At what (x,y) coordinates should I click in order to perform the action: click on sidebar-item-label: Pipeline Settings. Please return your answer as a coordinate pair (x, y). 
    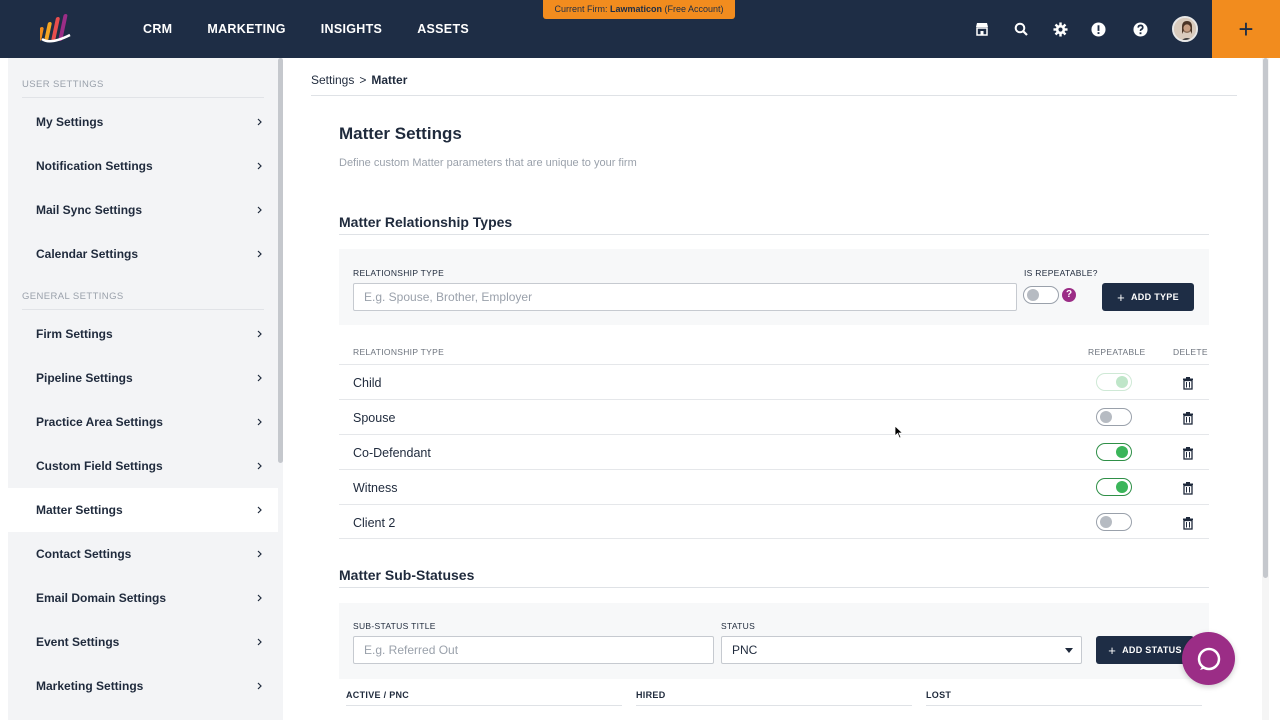
    Looking at the image, I should click on (84, 378).